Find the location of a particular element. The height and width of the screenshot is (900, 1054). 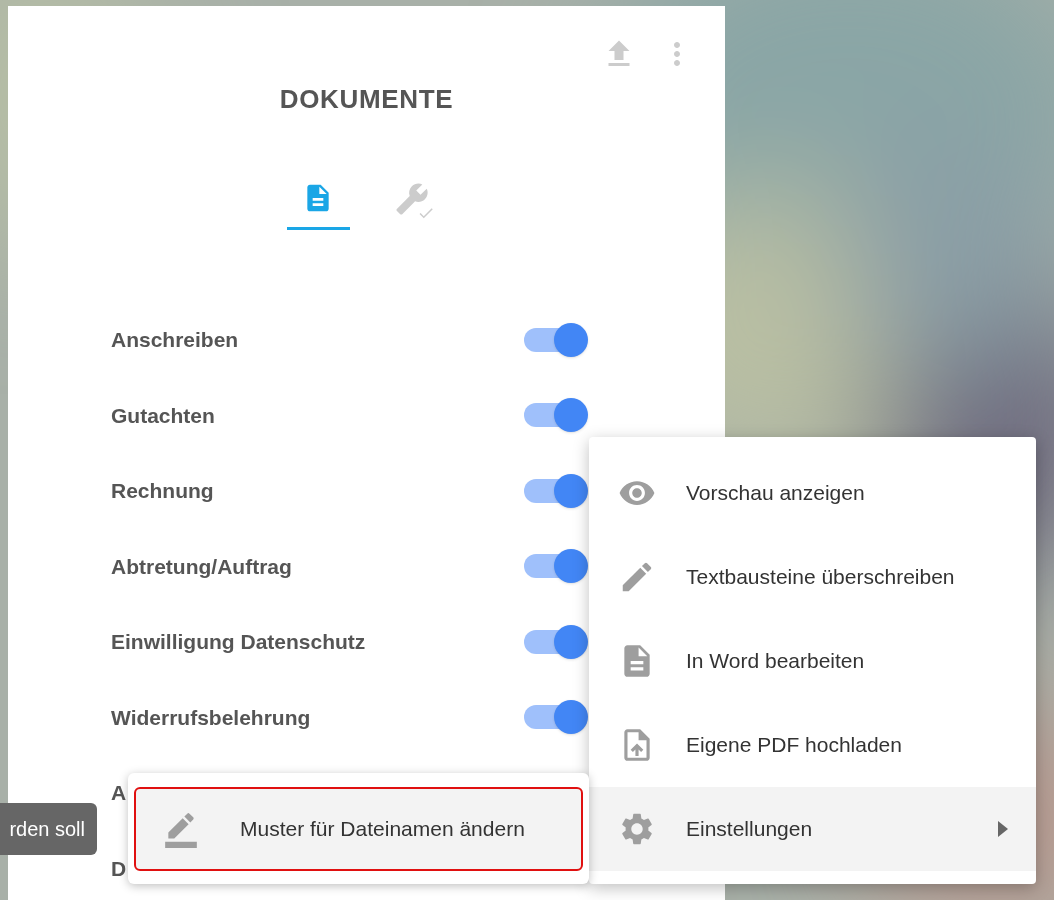

pen-icon is located at coordinates (181, 829).